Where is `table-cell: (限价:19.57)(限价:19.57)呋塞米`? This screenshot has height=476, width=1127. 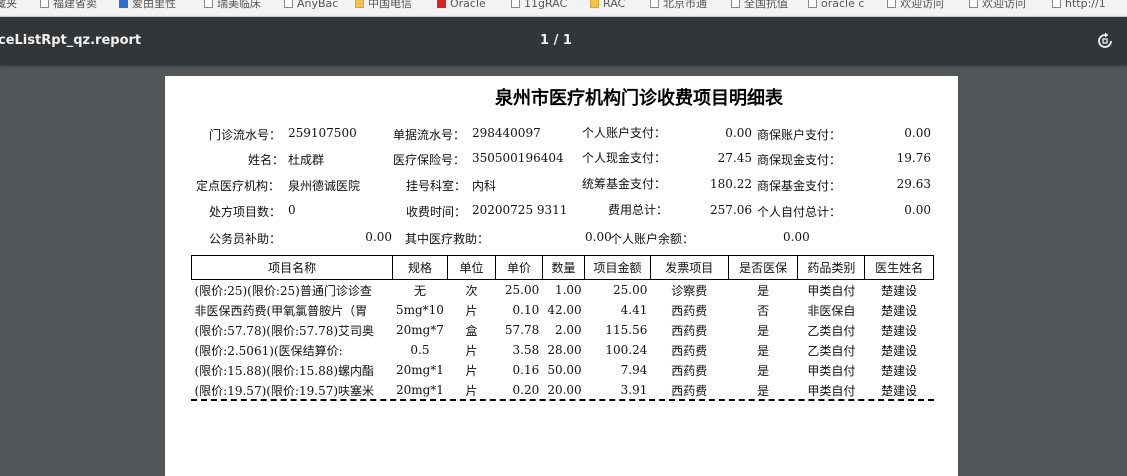 table-cell: (限价:19.57)(限价:19.57)呋塞米 is located at coordinates (284, 390).